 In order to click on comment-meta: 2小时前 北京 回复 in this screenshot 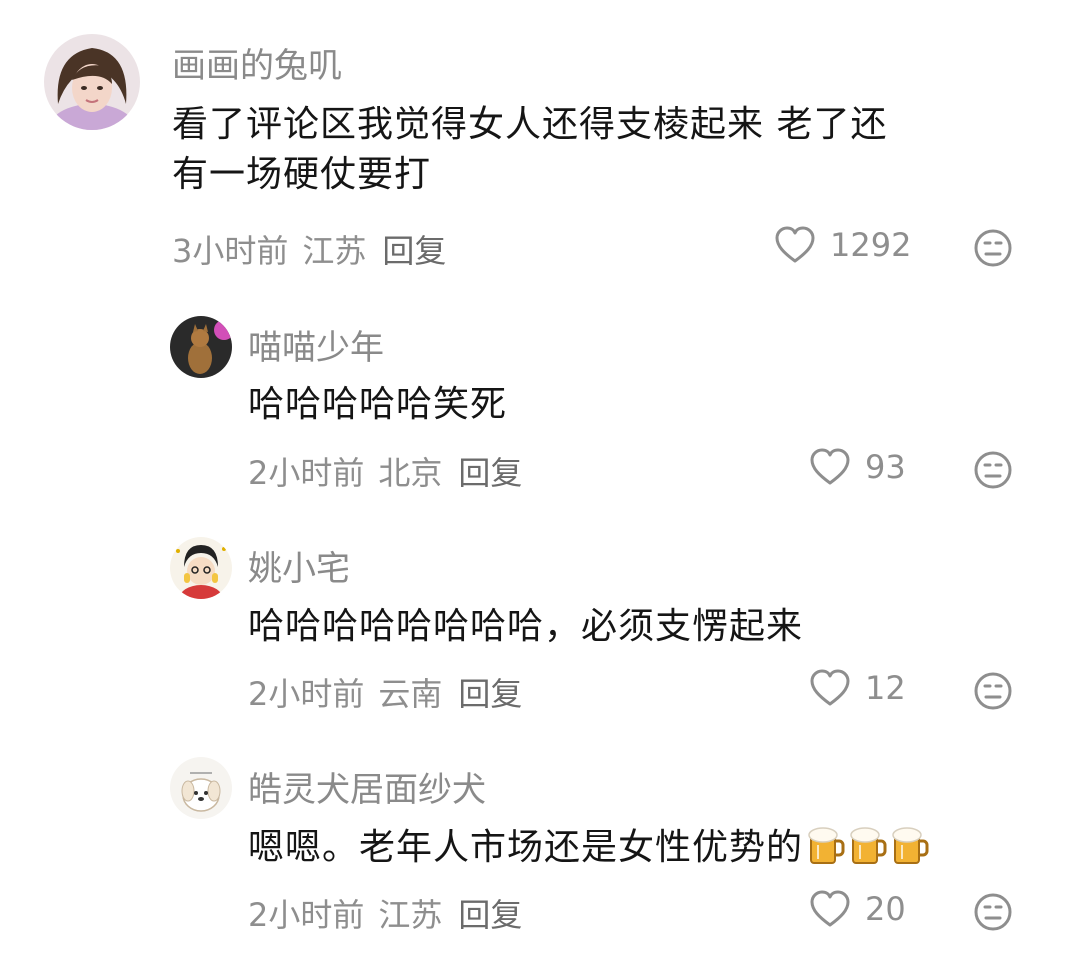, I will do `click(385, 471)`.